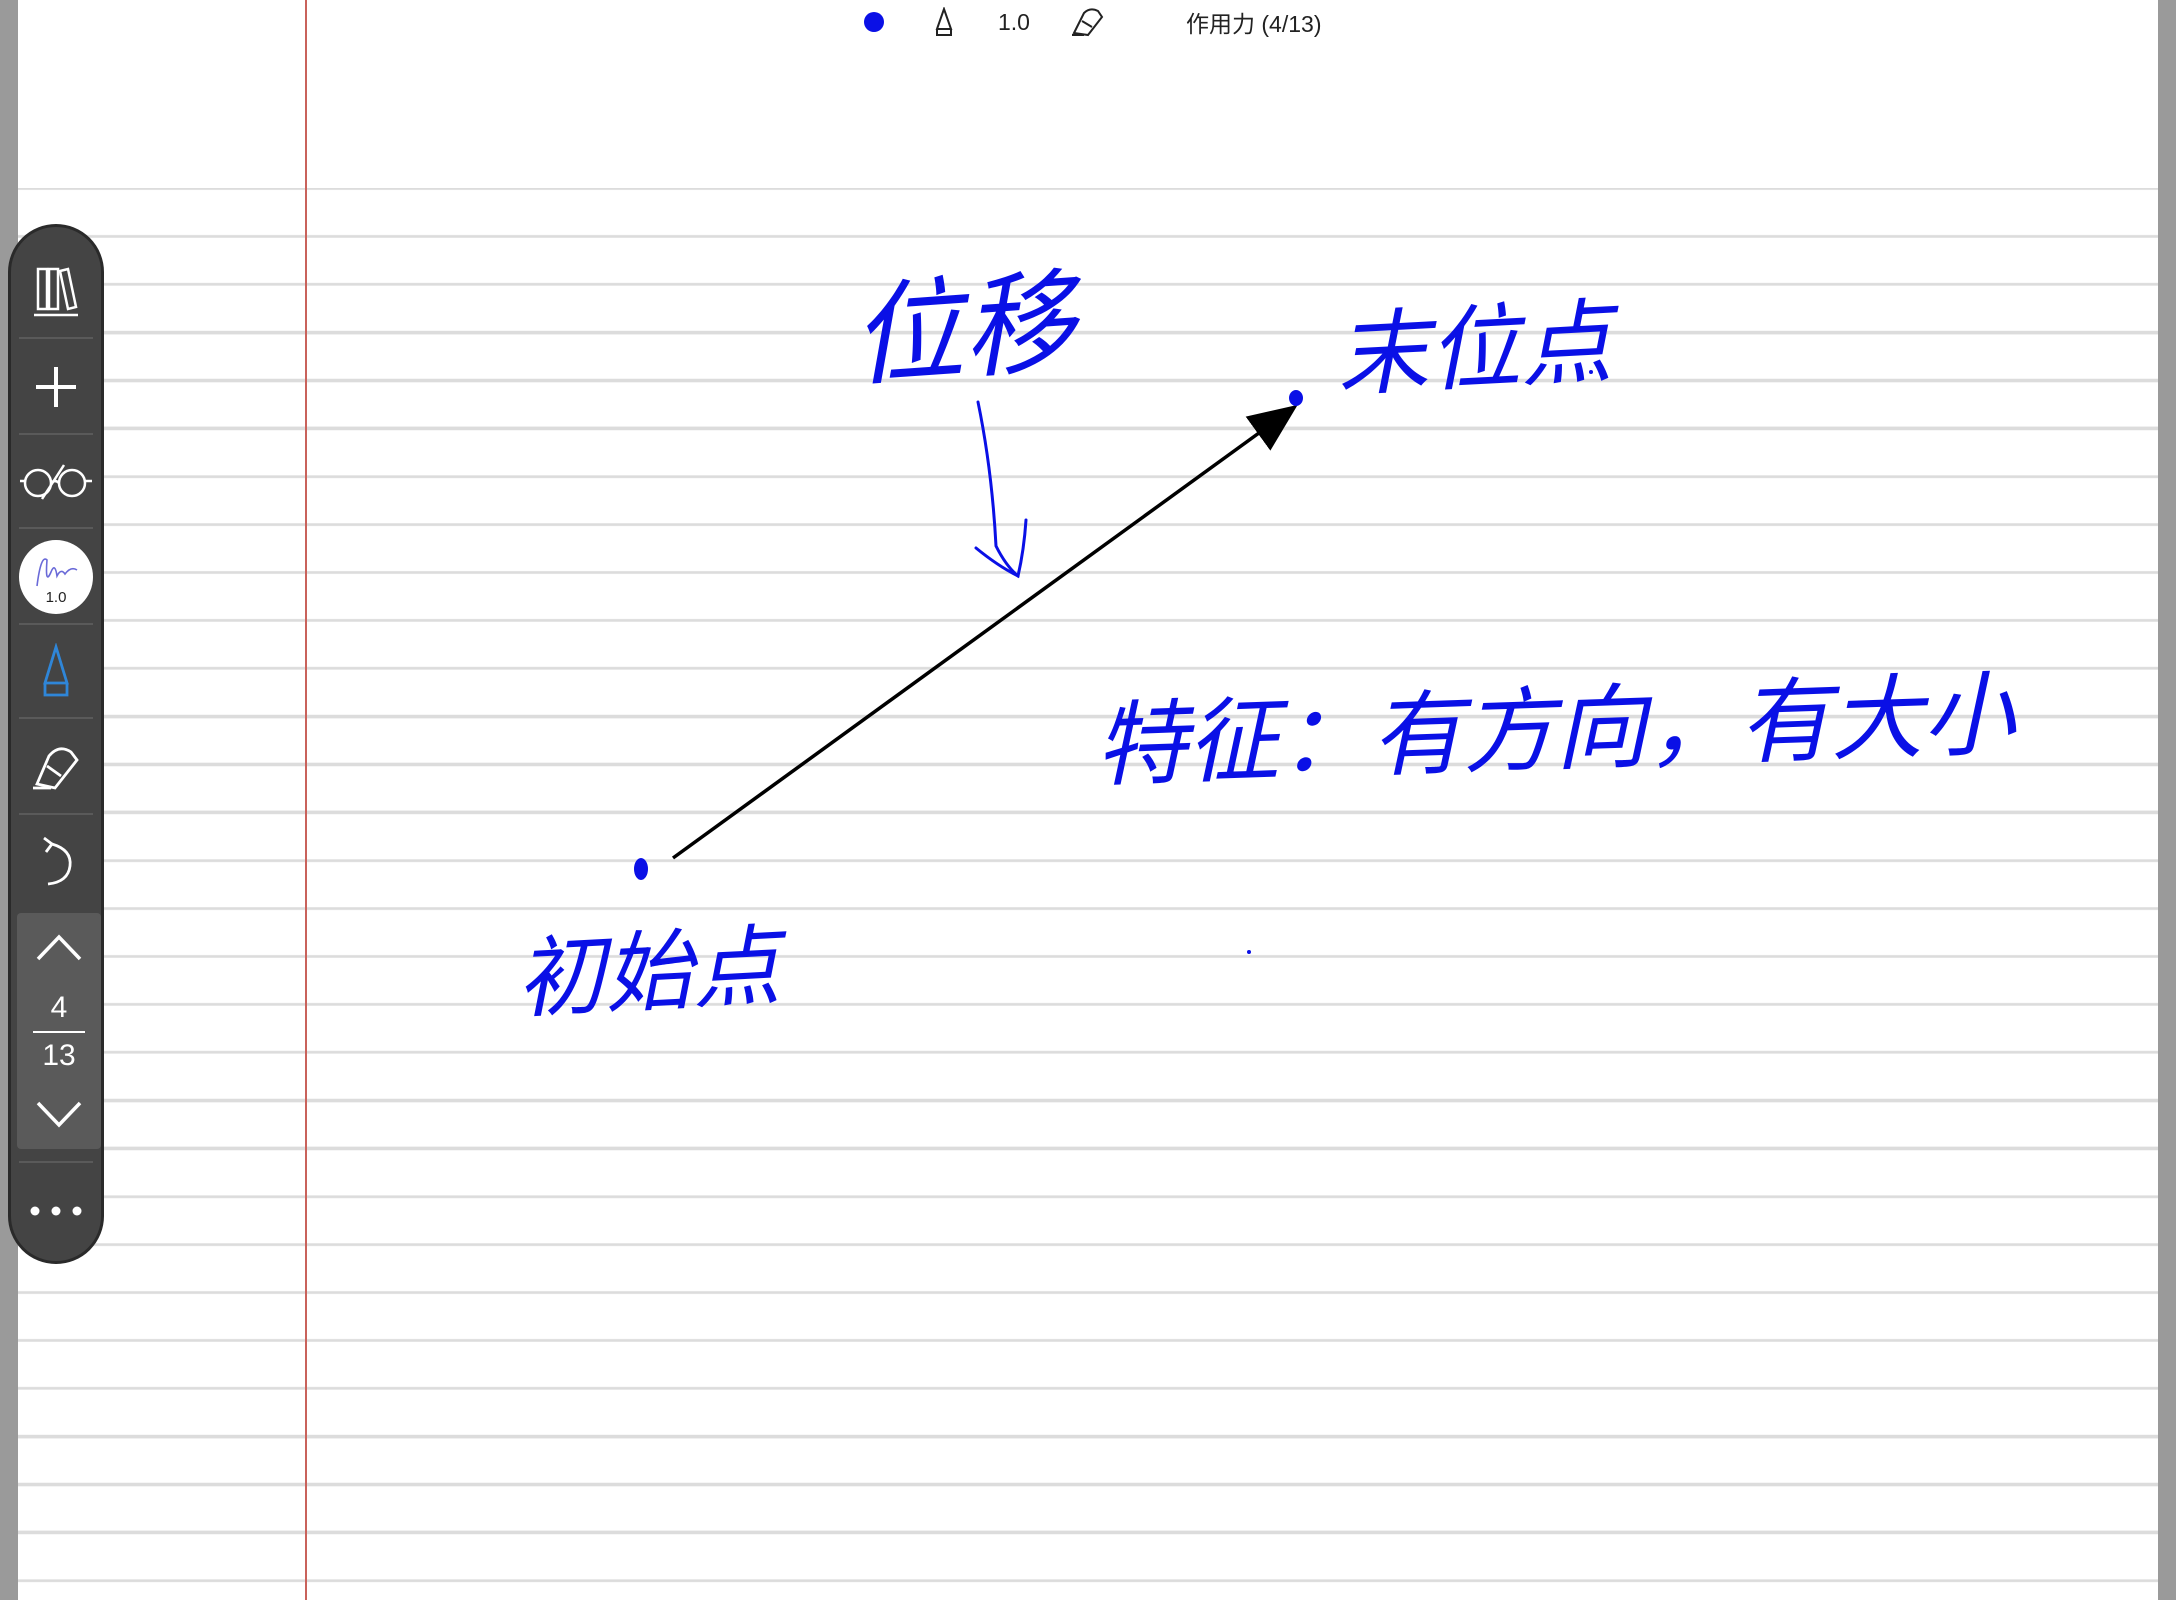  I want to click on pen-tool-icon, so click(56, 670).